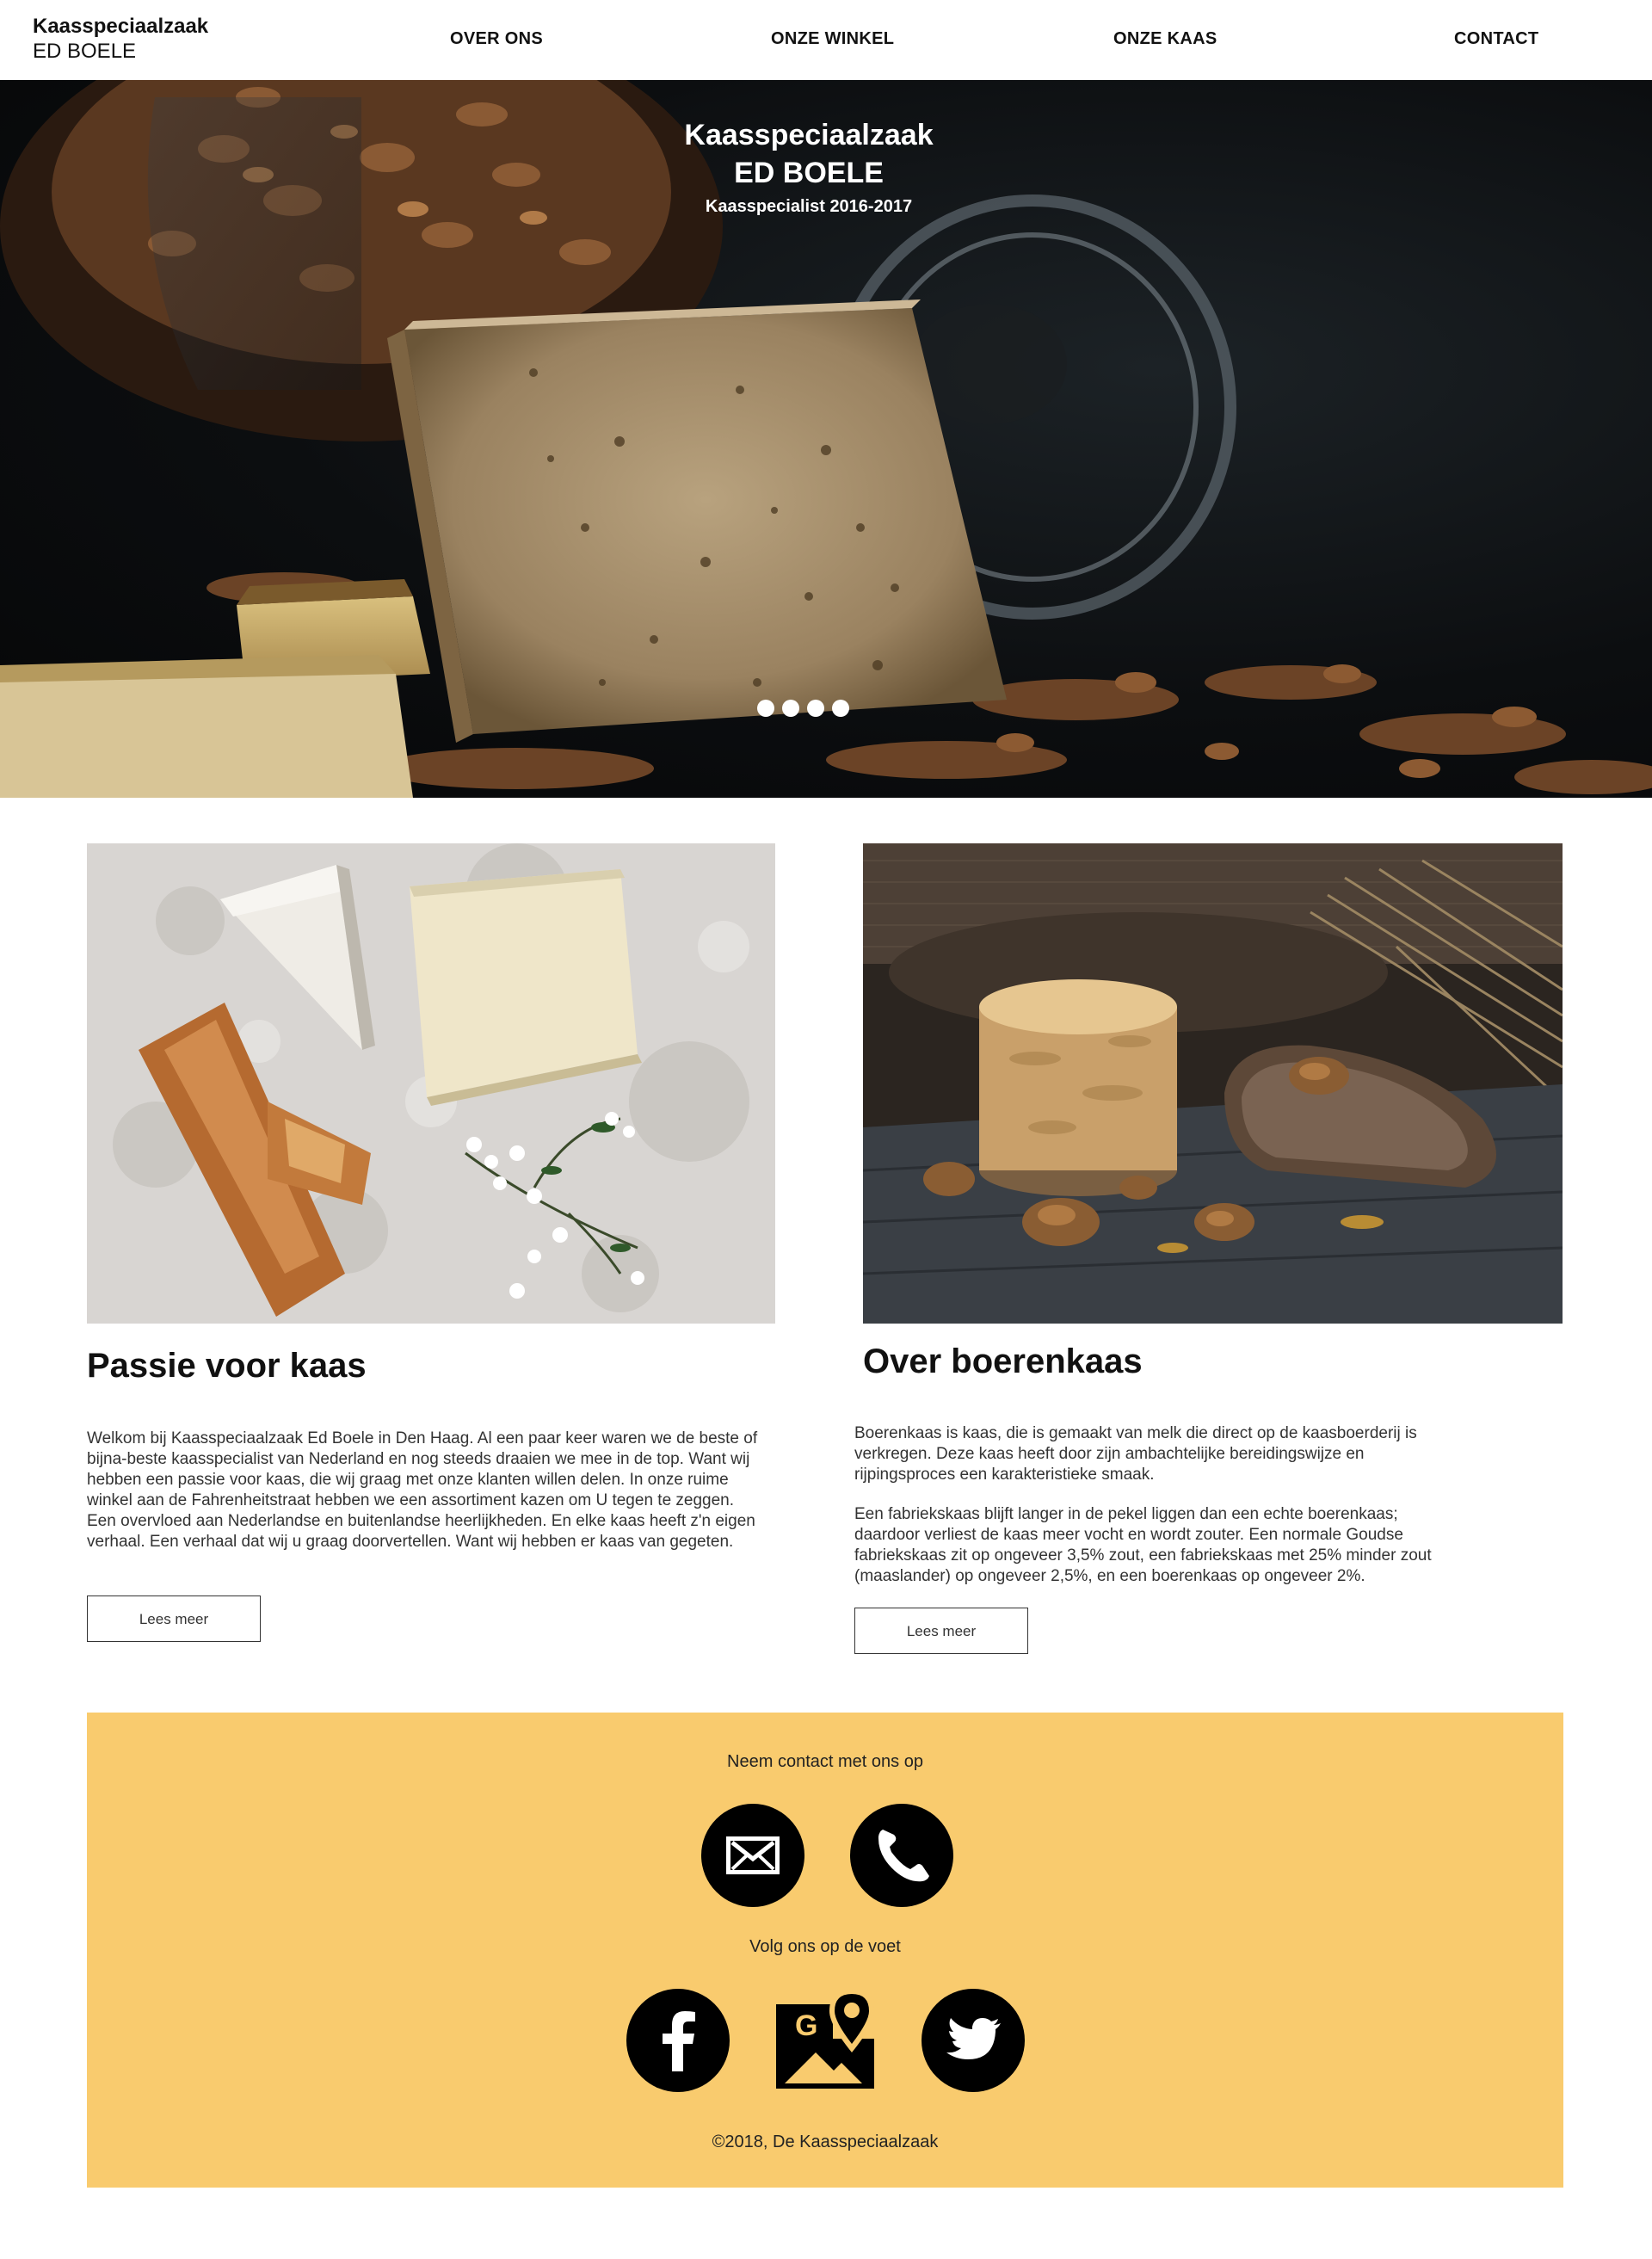 This screenshot has width=1652, height=2259. I want to click on google-maps-button: G, so click(825, 2039).